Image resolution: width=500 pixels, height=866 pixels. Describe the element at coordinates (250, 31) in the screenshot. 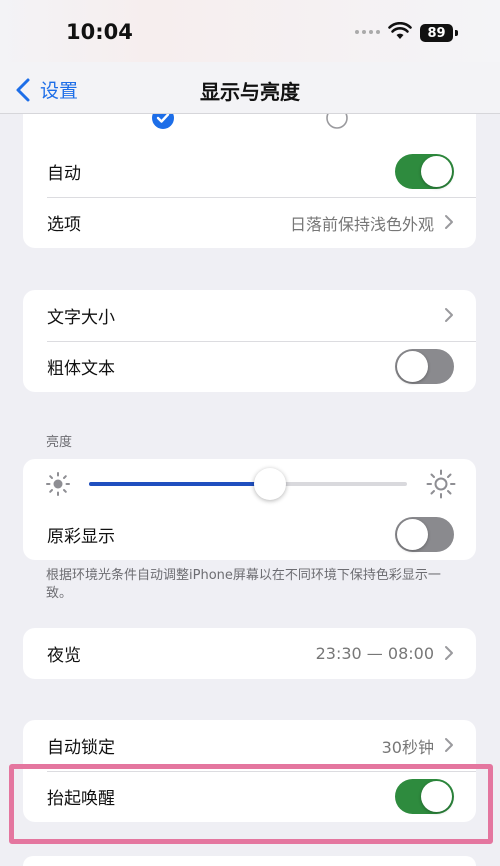

I see `status-bar: 10:04 89` at that location.